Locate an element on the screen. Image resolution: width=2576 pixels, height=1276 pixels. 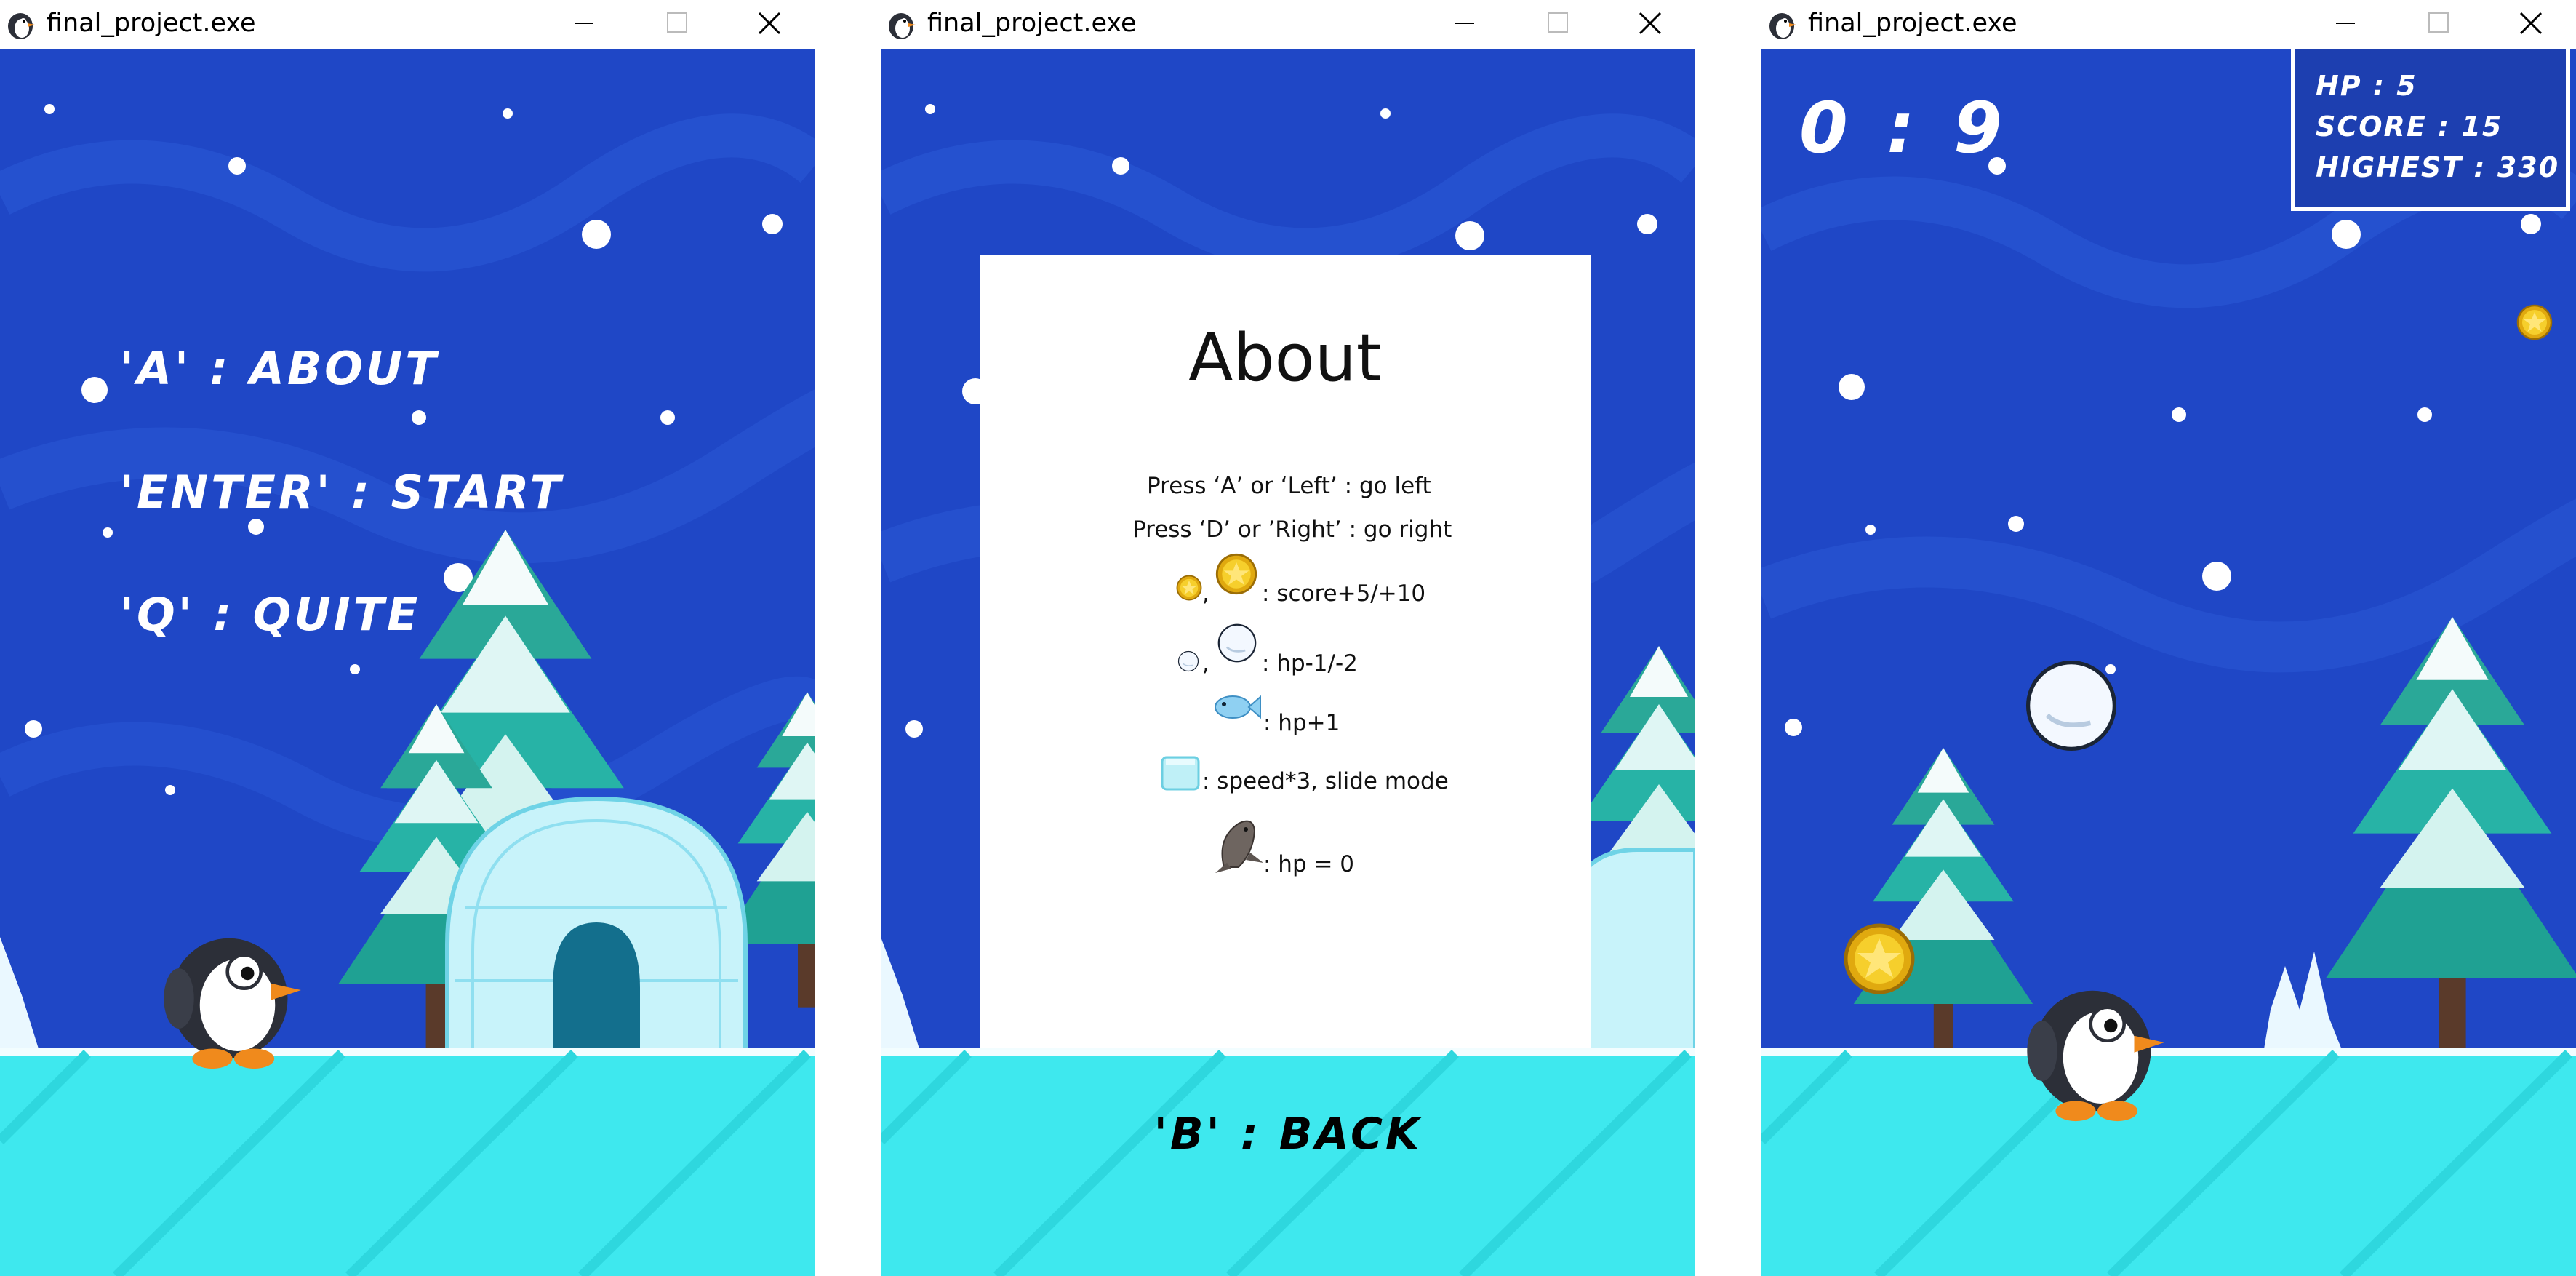
penguin-sprite is located at coordinates (229, 990).